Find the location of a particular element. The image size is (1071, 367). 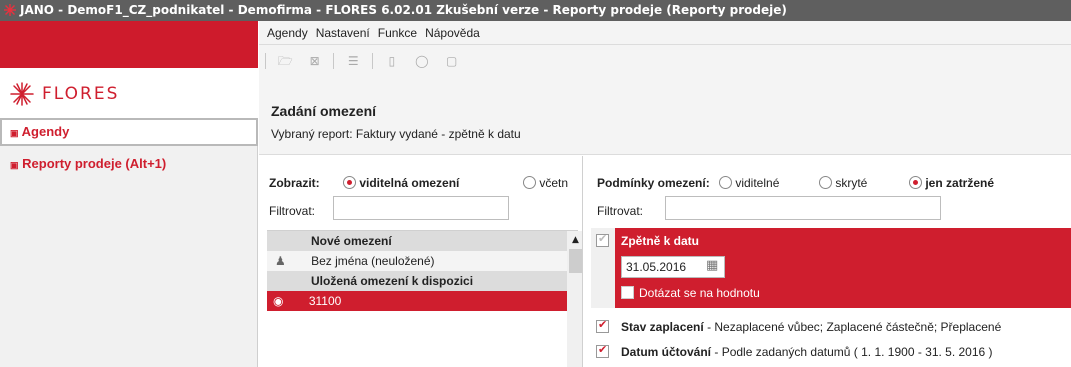

menu-napoveda: Nápověda is located at coordinates (452, 33).